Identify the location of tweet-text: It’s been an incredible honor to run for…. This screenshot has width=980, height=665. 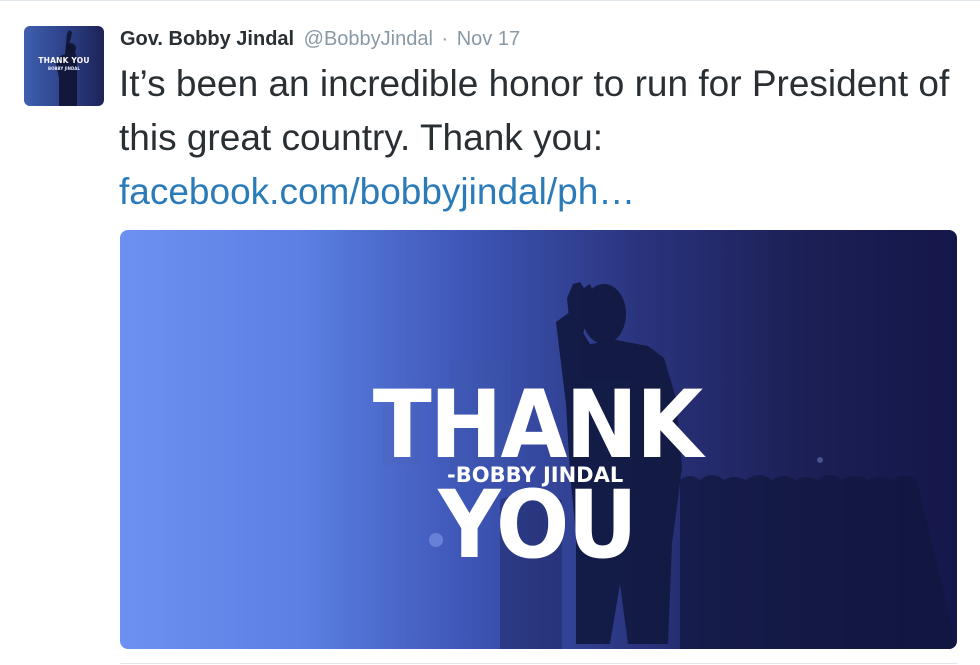
(534, 110).